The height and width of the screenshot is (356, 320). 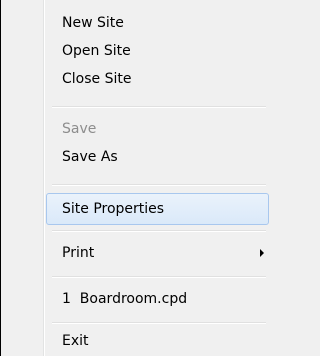 What do you see at coordinates (137, 341) in the screenshot?
I see `menu-item-exit: Exit` at bounding box center [137, 341].